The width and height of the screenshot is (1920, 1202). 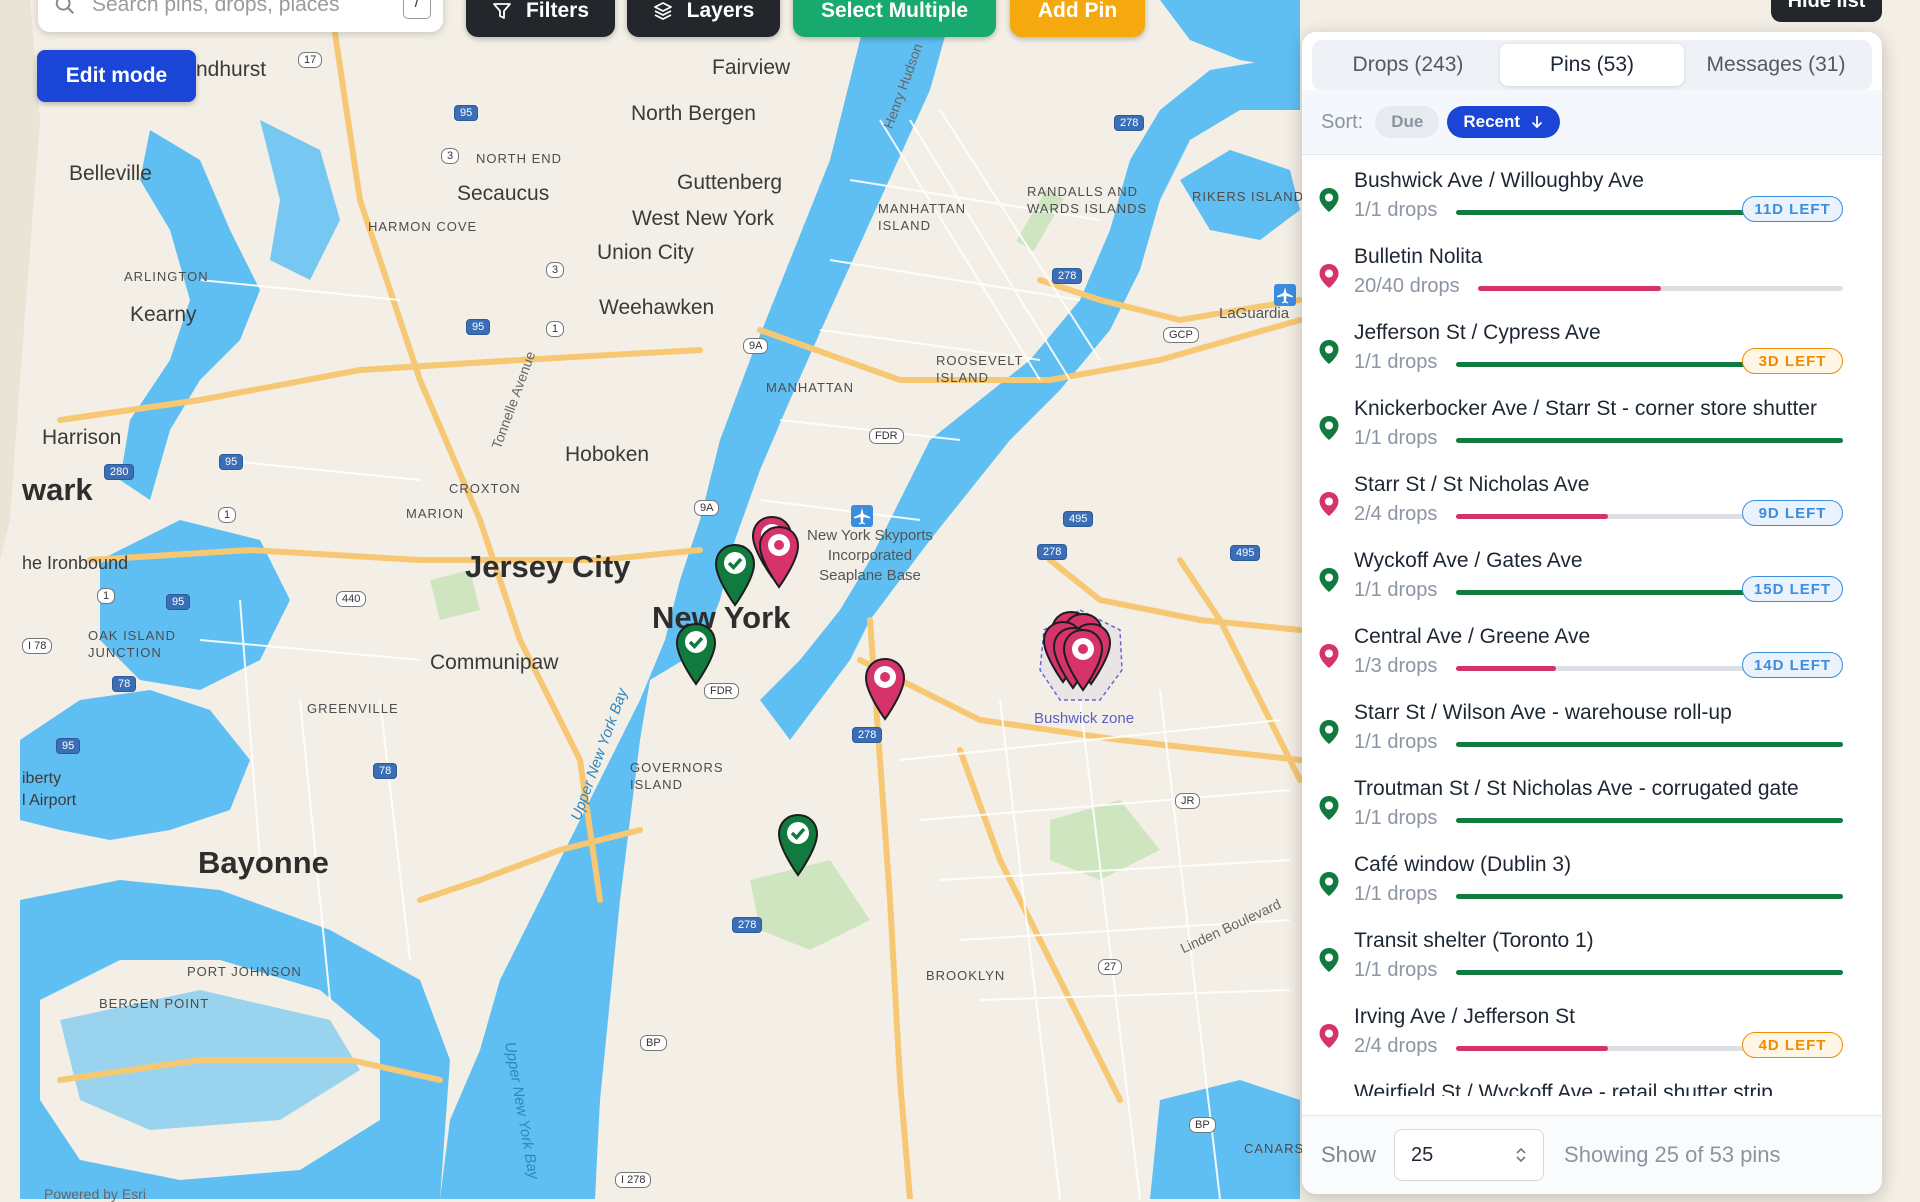 I want to click on map-pin-green-south, so click(x=798, y=845).